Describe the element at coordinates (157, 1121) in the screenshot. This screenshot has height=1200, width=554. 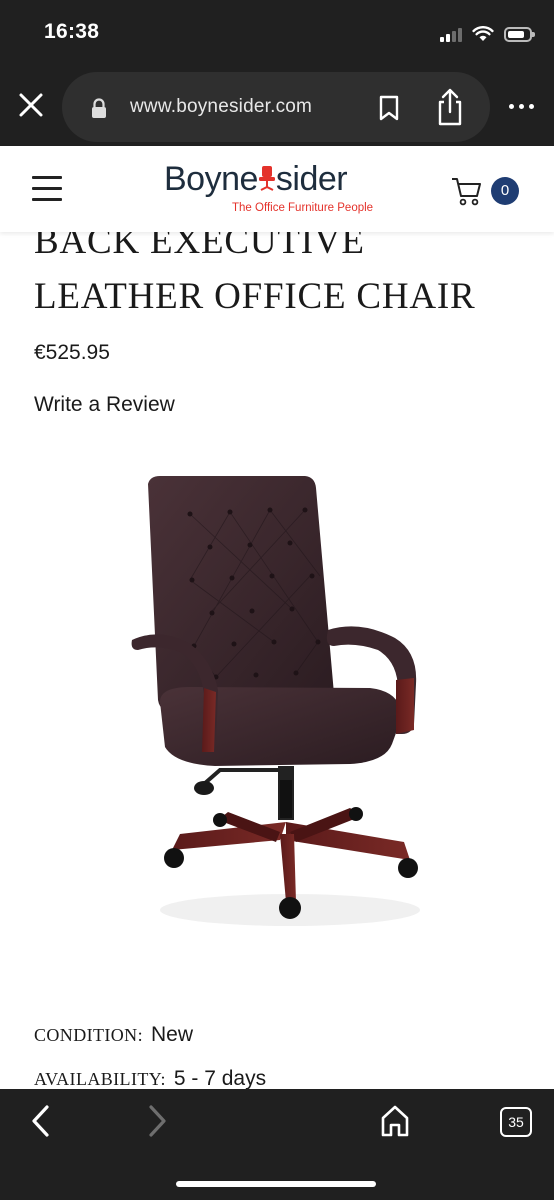
I see `forward-arrow-icon` at that location.